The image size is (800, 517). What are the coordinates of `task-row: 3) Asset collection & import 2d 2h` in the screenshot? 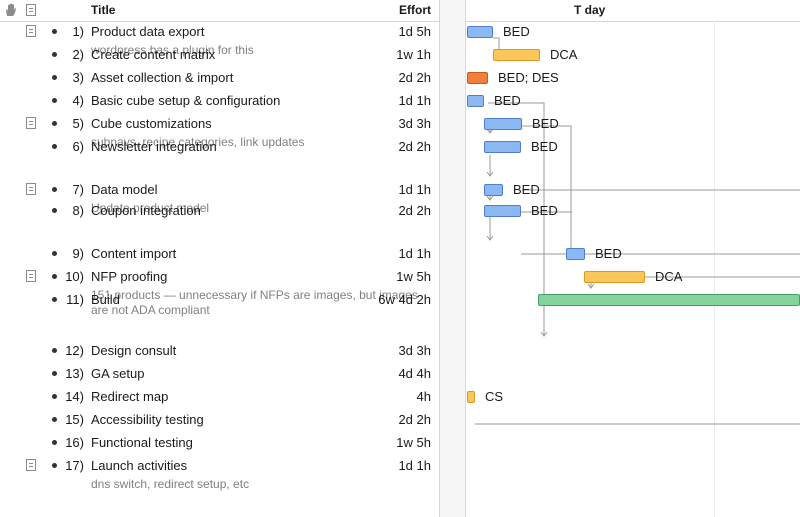 It's located at (219, 78).